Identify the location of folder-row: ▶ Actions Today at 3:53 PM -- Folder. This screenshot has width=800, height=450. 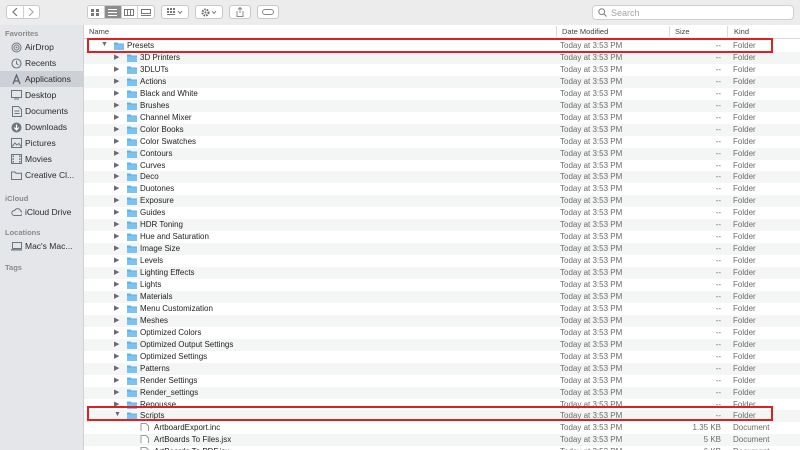
(442, 81).